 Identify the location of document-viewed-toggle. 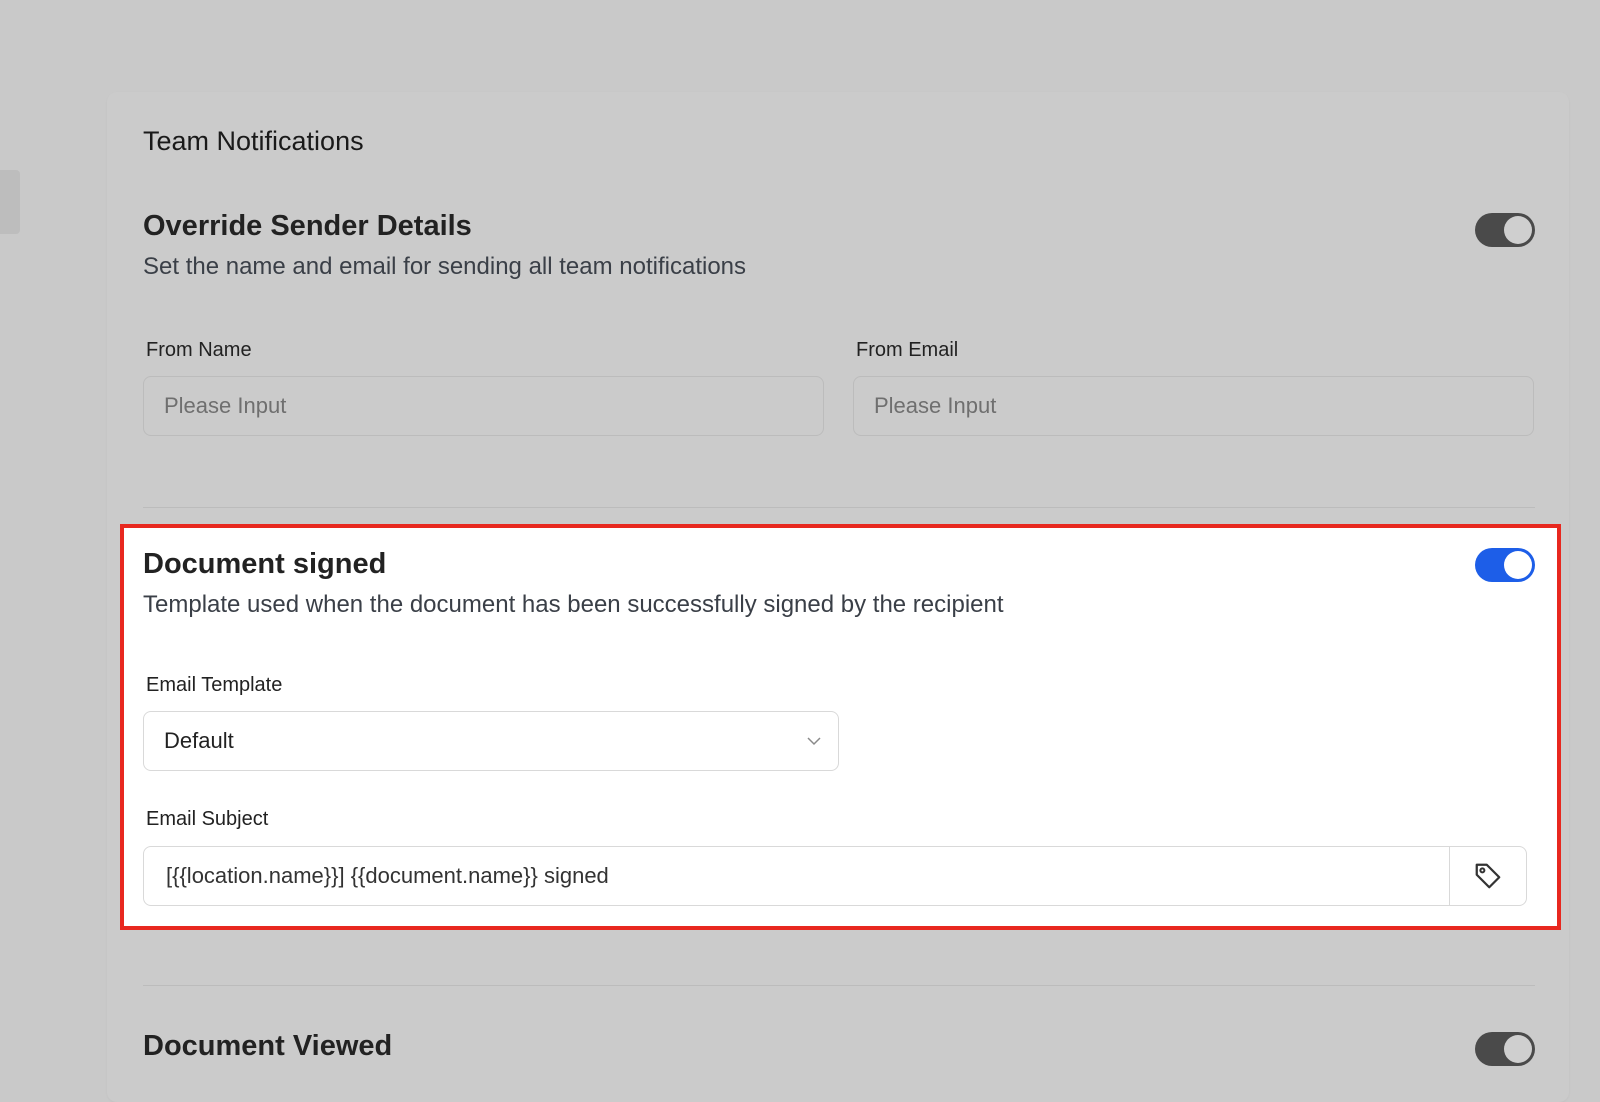
(1505, 1049).